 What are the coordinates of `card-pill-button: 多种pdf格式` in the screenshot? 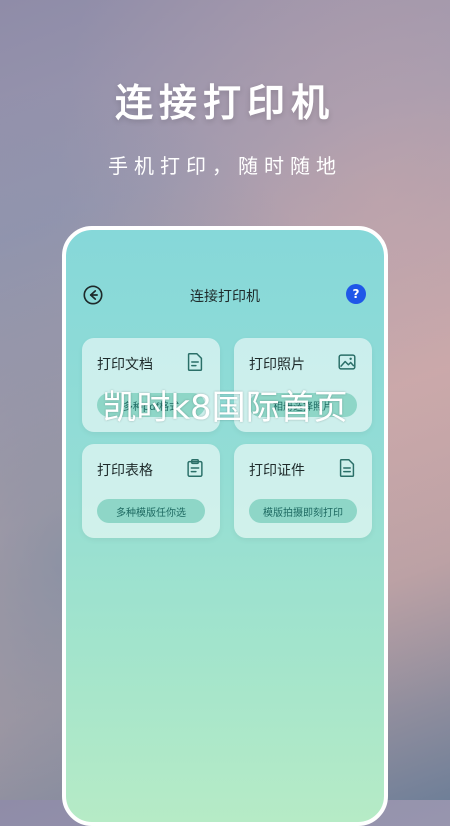 It's located at (151, 405).